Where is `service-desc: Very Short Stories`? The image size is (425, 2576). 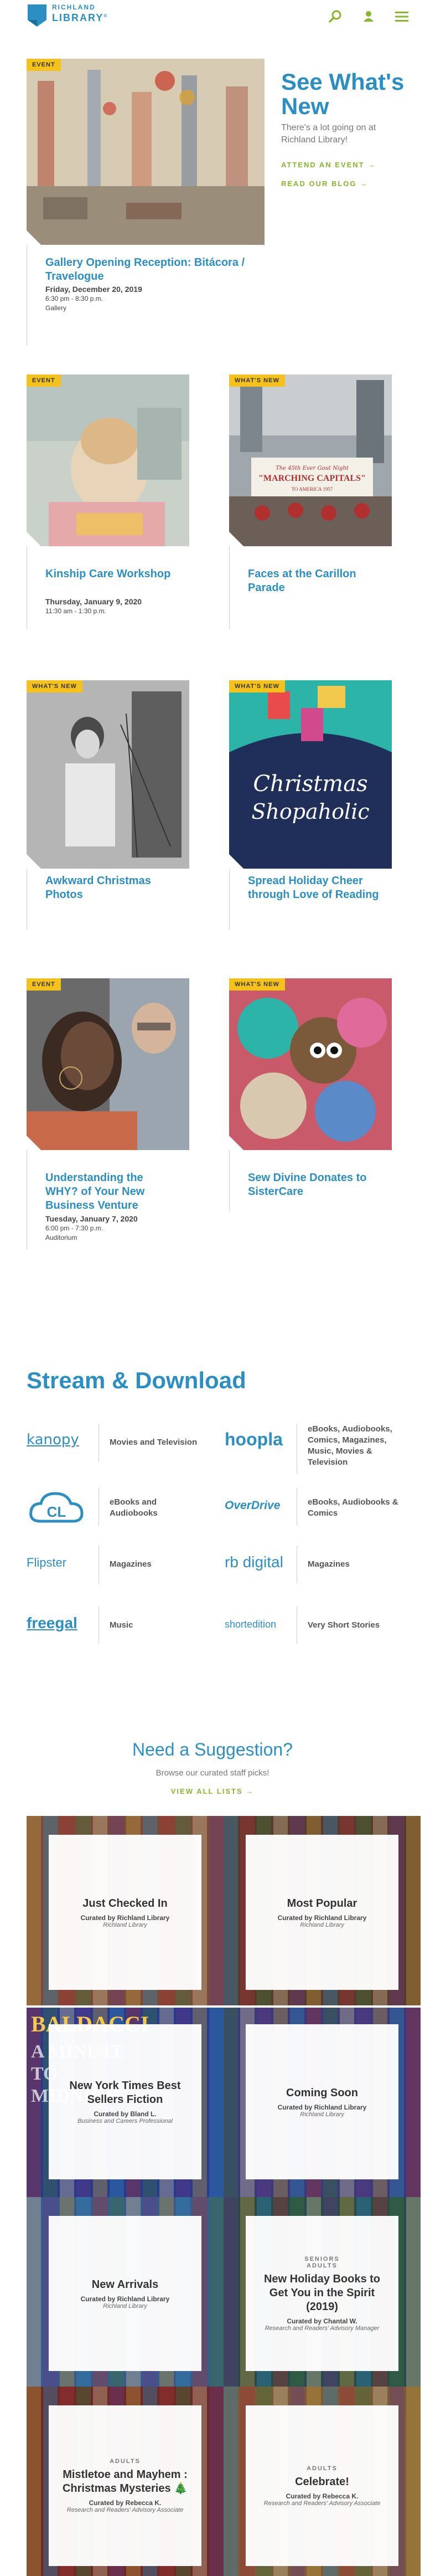
service-desc: Very Short Stories is located at coordinates (344, 1625).